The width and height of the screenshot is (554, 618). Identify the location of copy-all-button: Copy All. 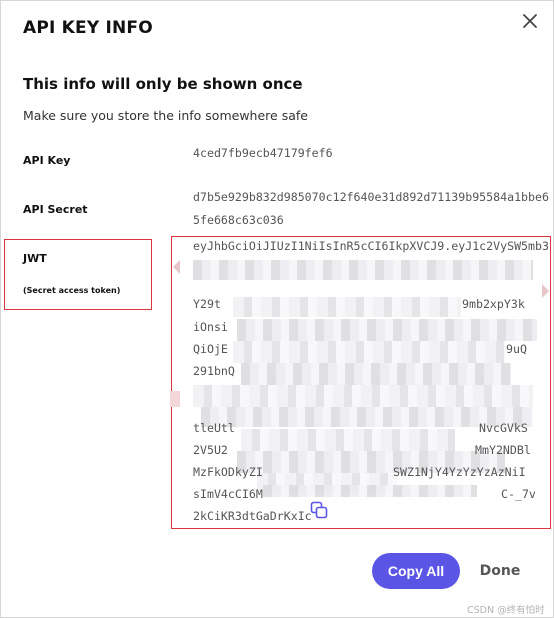
(416, 571).